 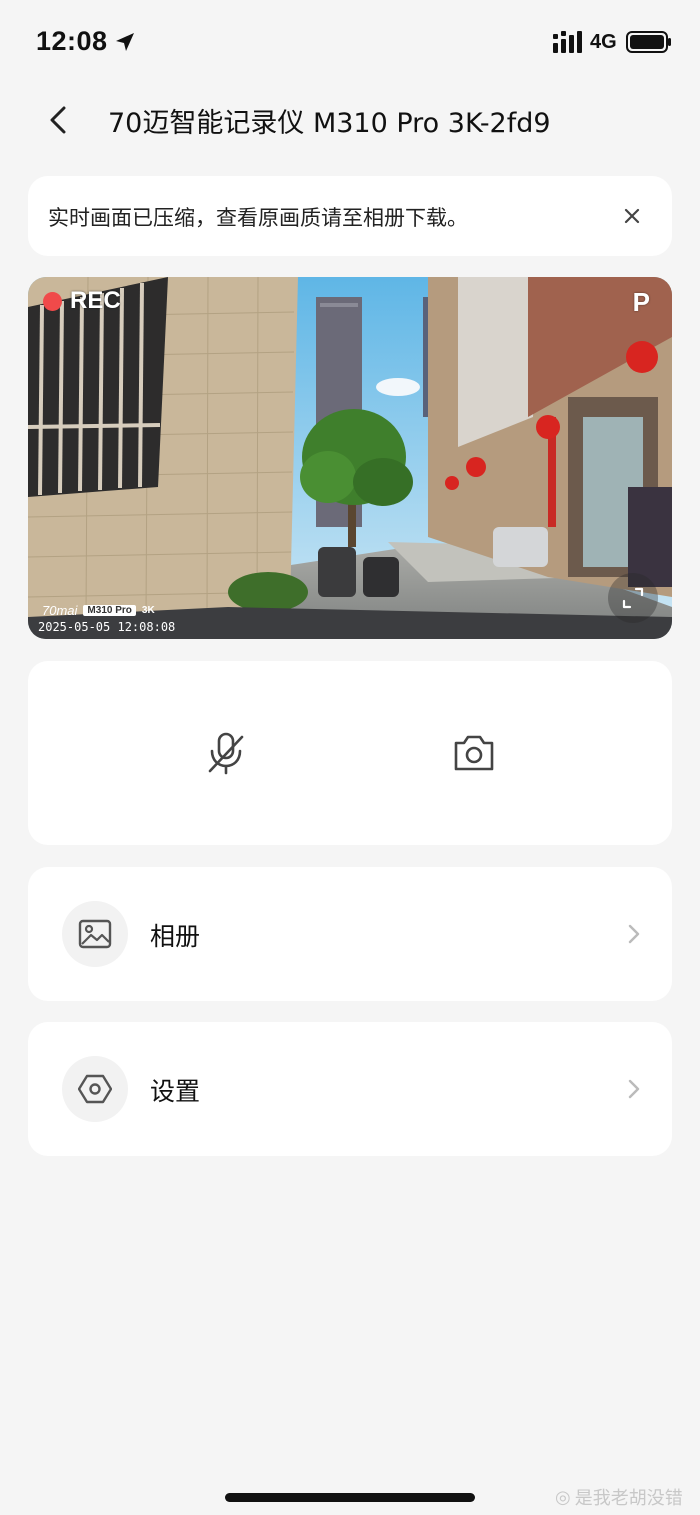 What do you see at coordinates (175, 1091) in the screenshot?
I see `settings-label: 设置` at bounding box center [175, 1091].